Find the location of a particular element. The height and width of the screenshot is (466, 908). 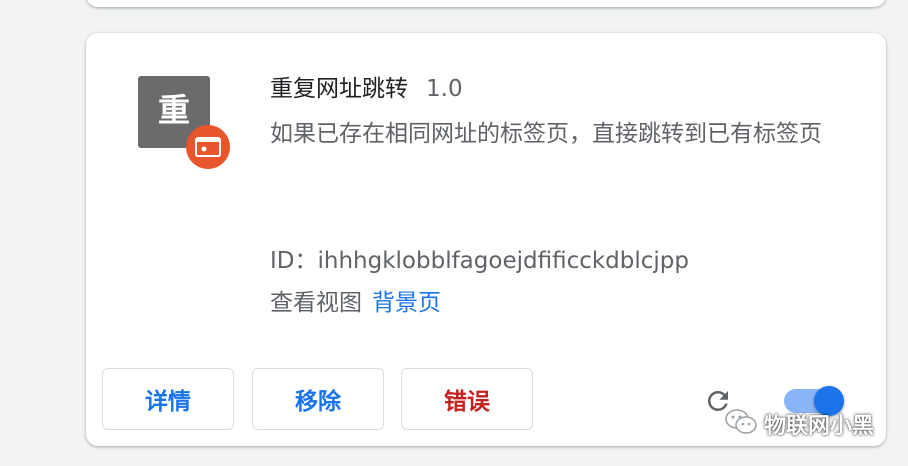

remove-button: 移除 is located at coordinates (318, 399).